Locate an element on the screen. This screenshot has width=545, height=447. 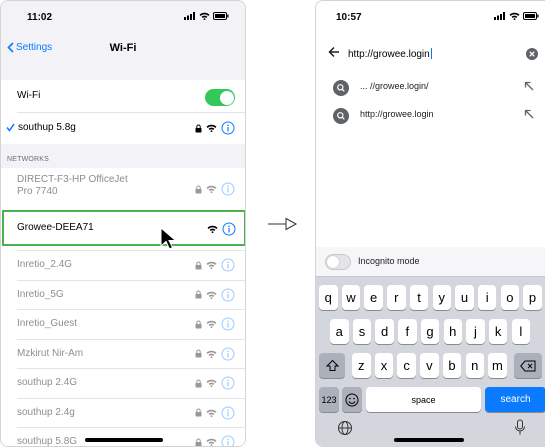
network-name-growee: Growee-DEEA71 is located at coordinates (55, 227).